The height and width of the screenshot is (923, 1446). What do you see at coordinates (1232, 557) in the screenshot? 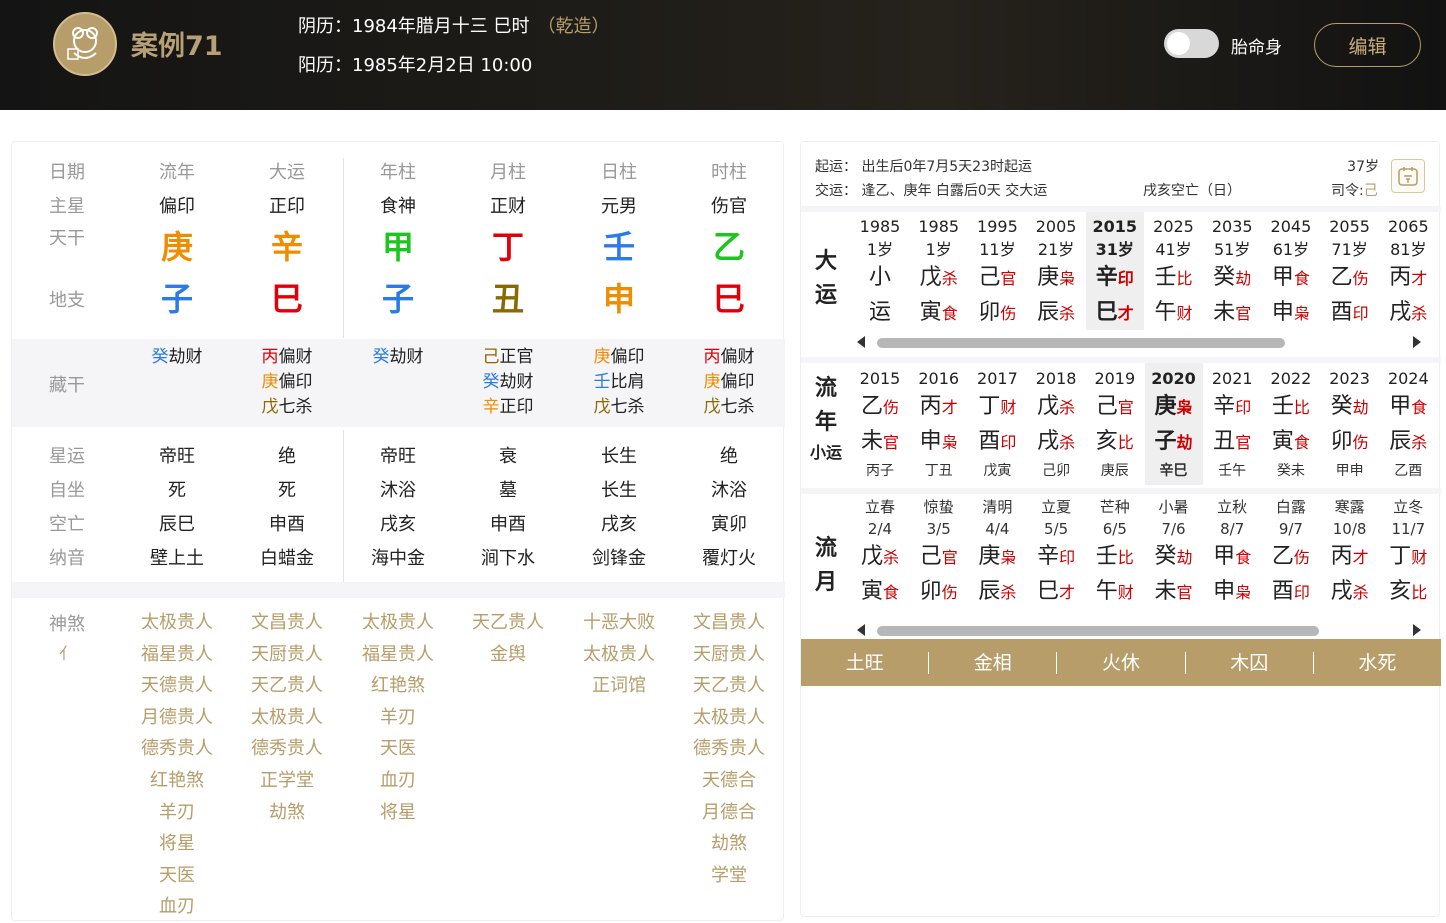
I see `ganzhi-top: 甲食` at bounding box center [1232, 557].